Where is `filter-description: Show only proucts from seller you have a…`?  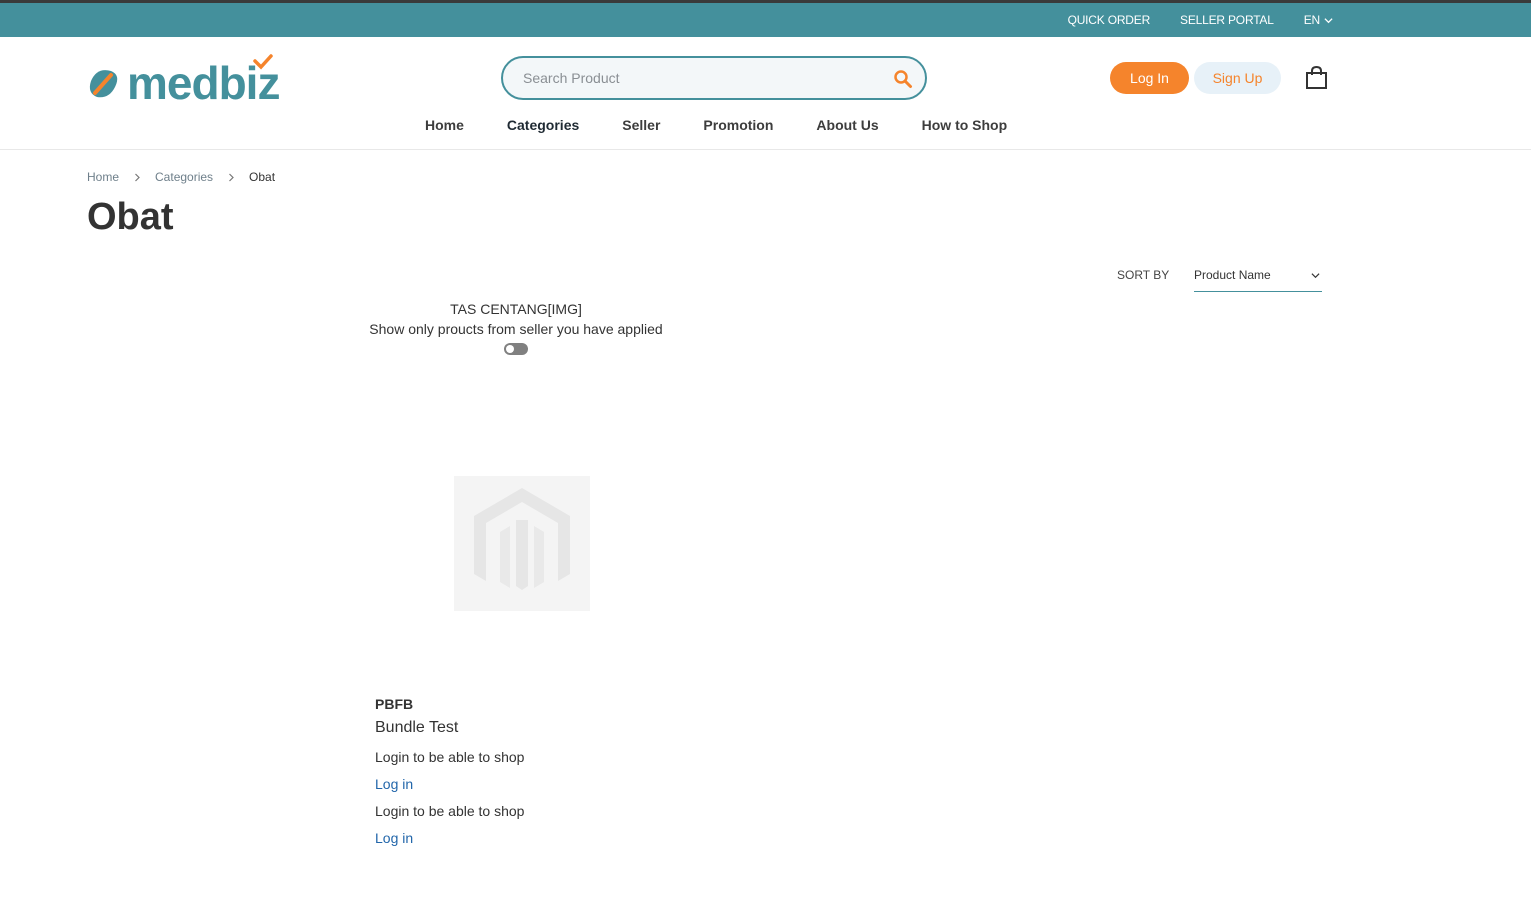
filter-description: Show only proucts from seller you have a… is located at coordinates (516, 329).